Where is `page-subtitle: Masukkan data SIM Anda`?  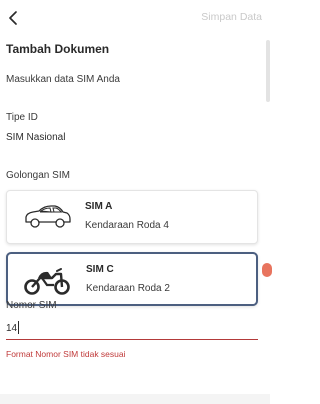
page-subtitle: Masukkan data SIM Anda is located at coordinates (63, 79).